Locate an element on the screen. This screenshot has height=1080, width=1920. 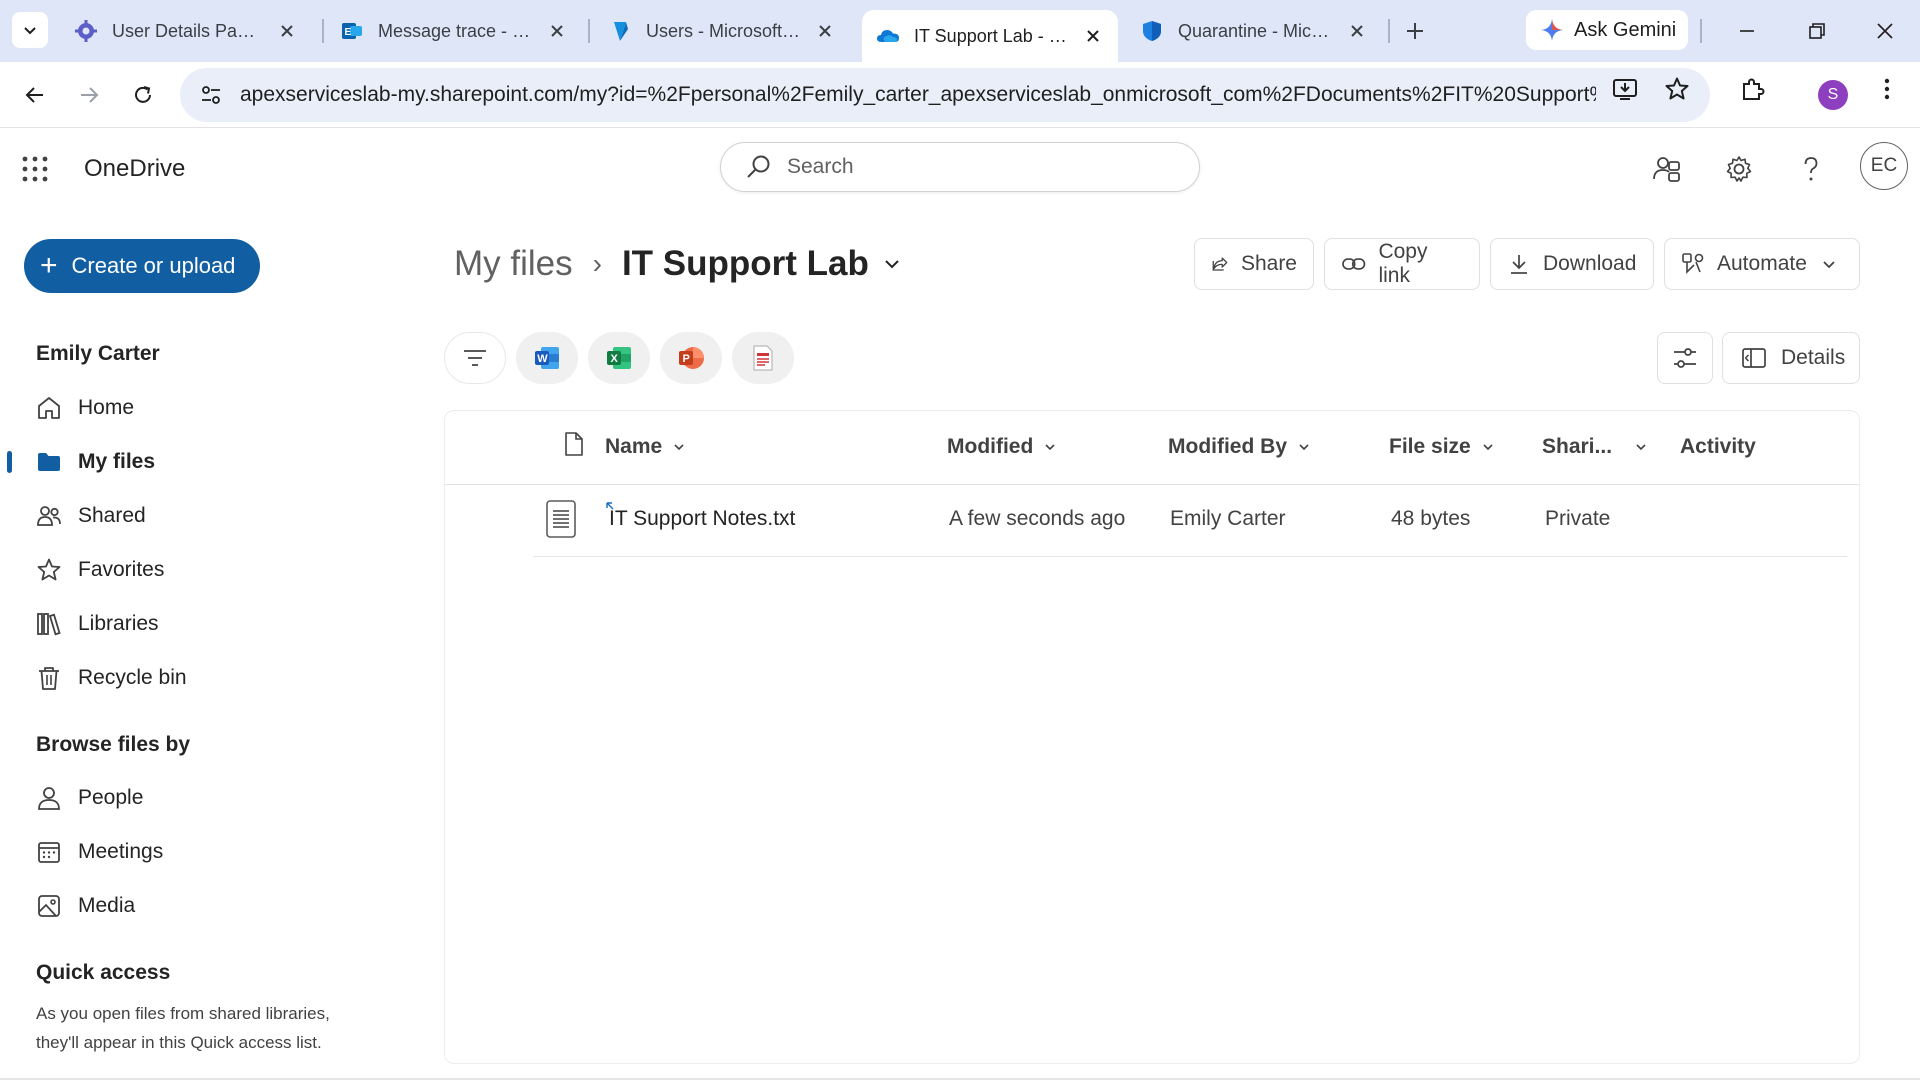
browser-menu-button is located at coordinates (1887, 89).